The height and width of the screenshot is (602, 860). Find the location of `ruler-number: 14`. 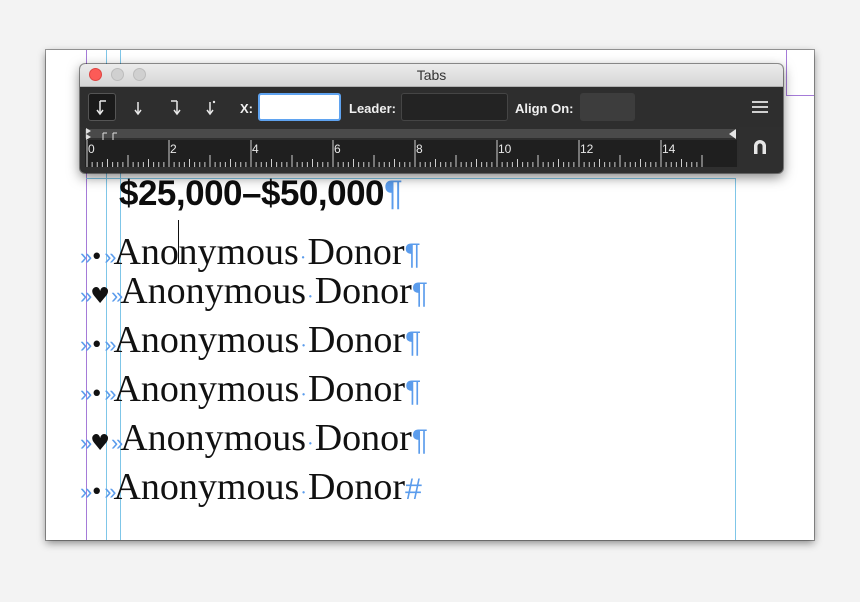

ruler-number: 14 is located at coordinates (669, 149).